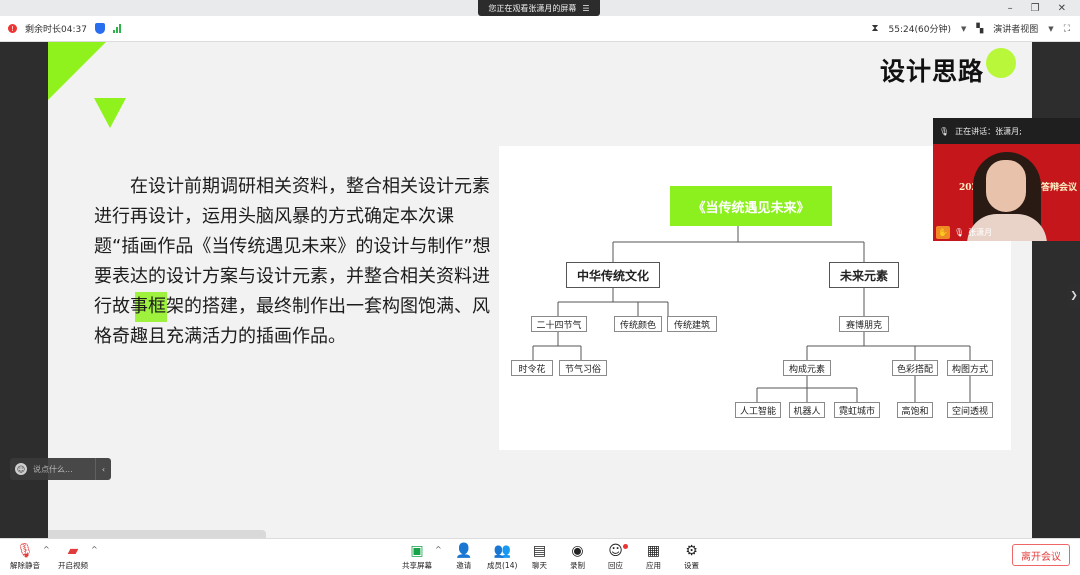  Describe the element at coordinates (1041, 555) in the screenshot. I see `leave-meeting-button: 离开会议` at that location.